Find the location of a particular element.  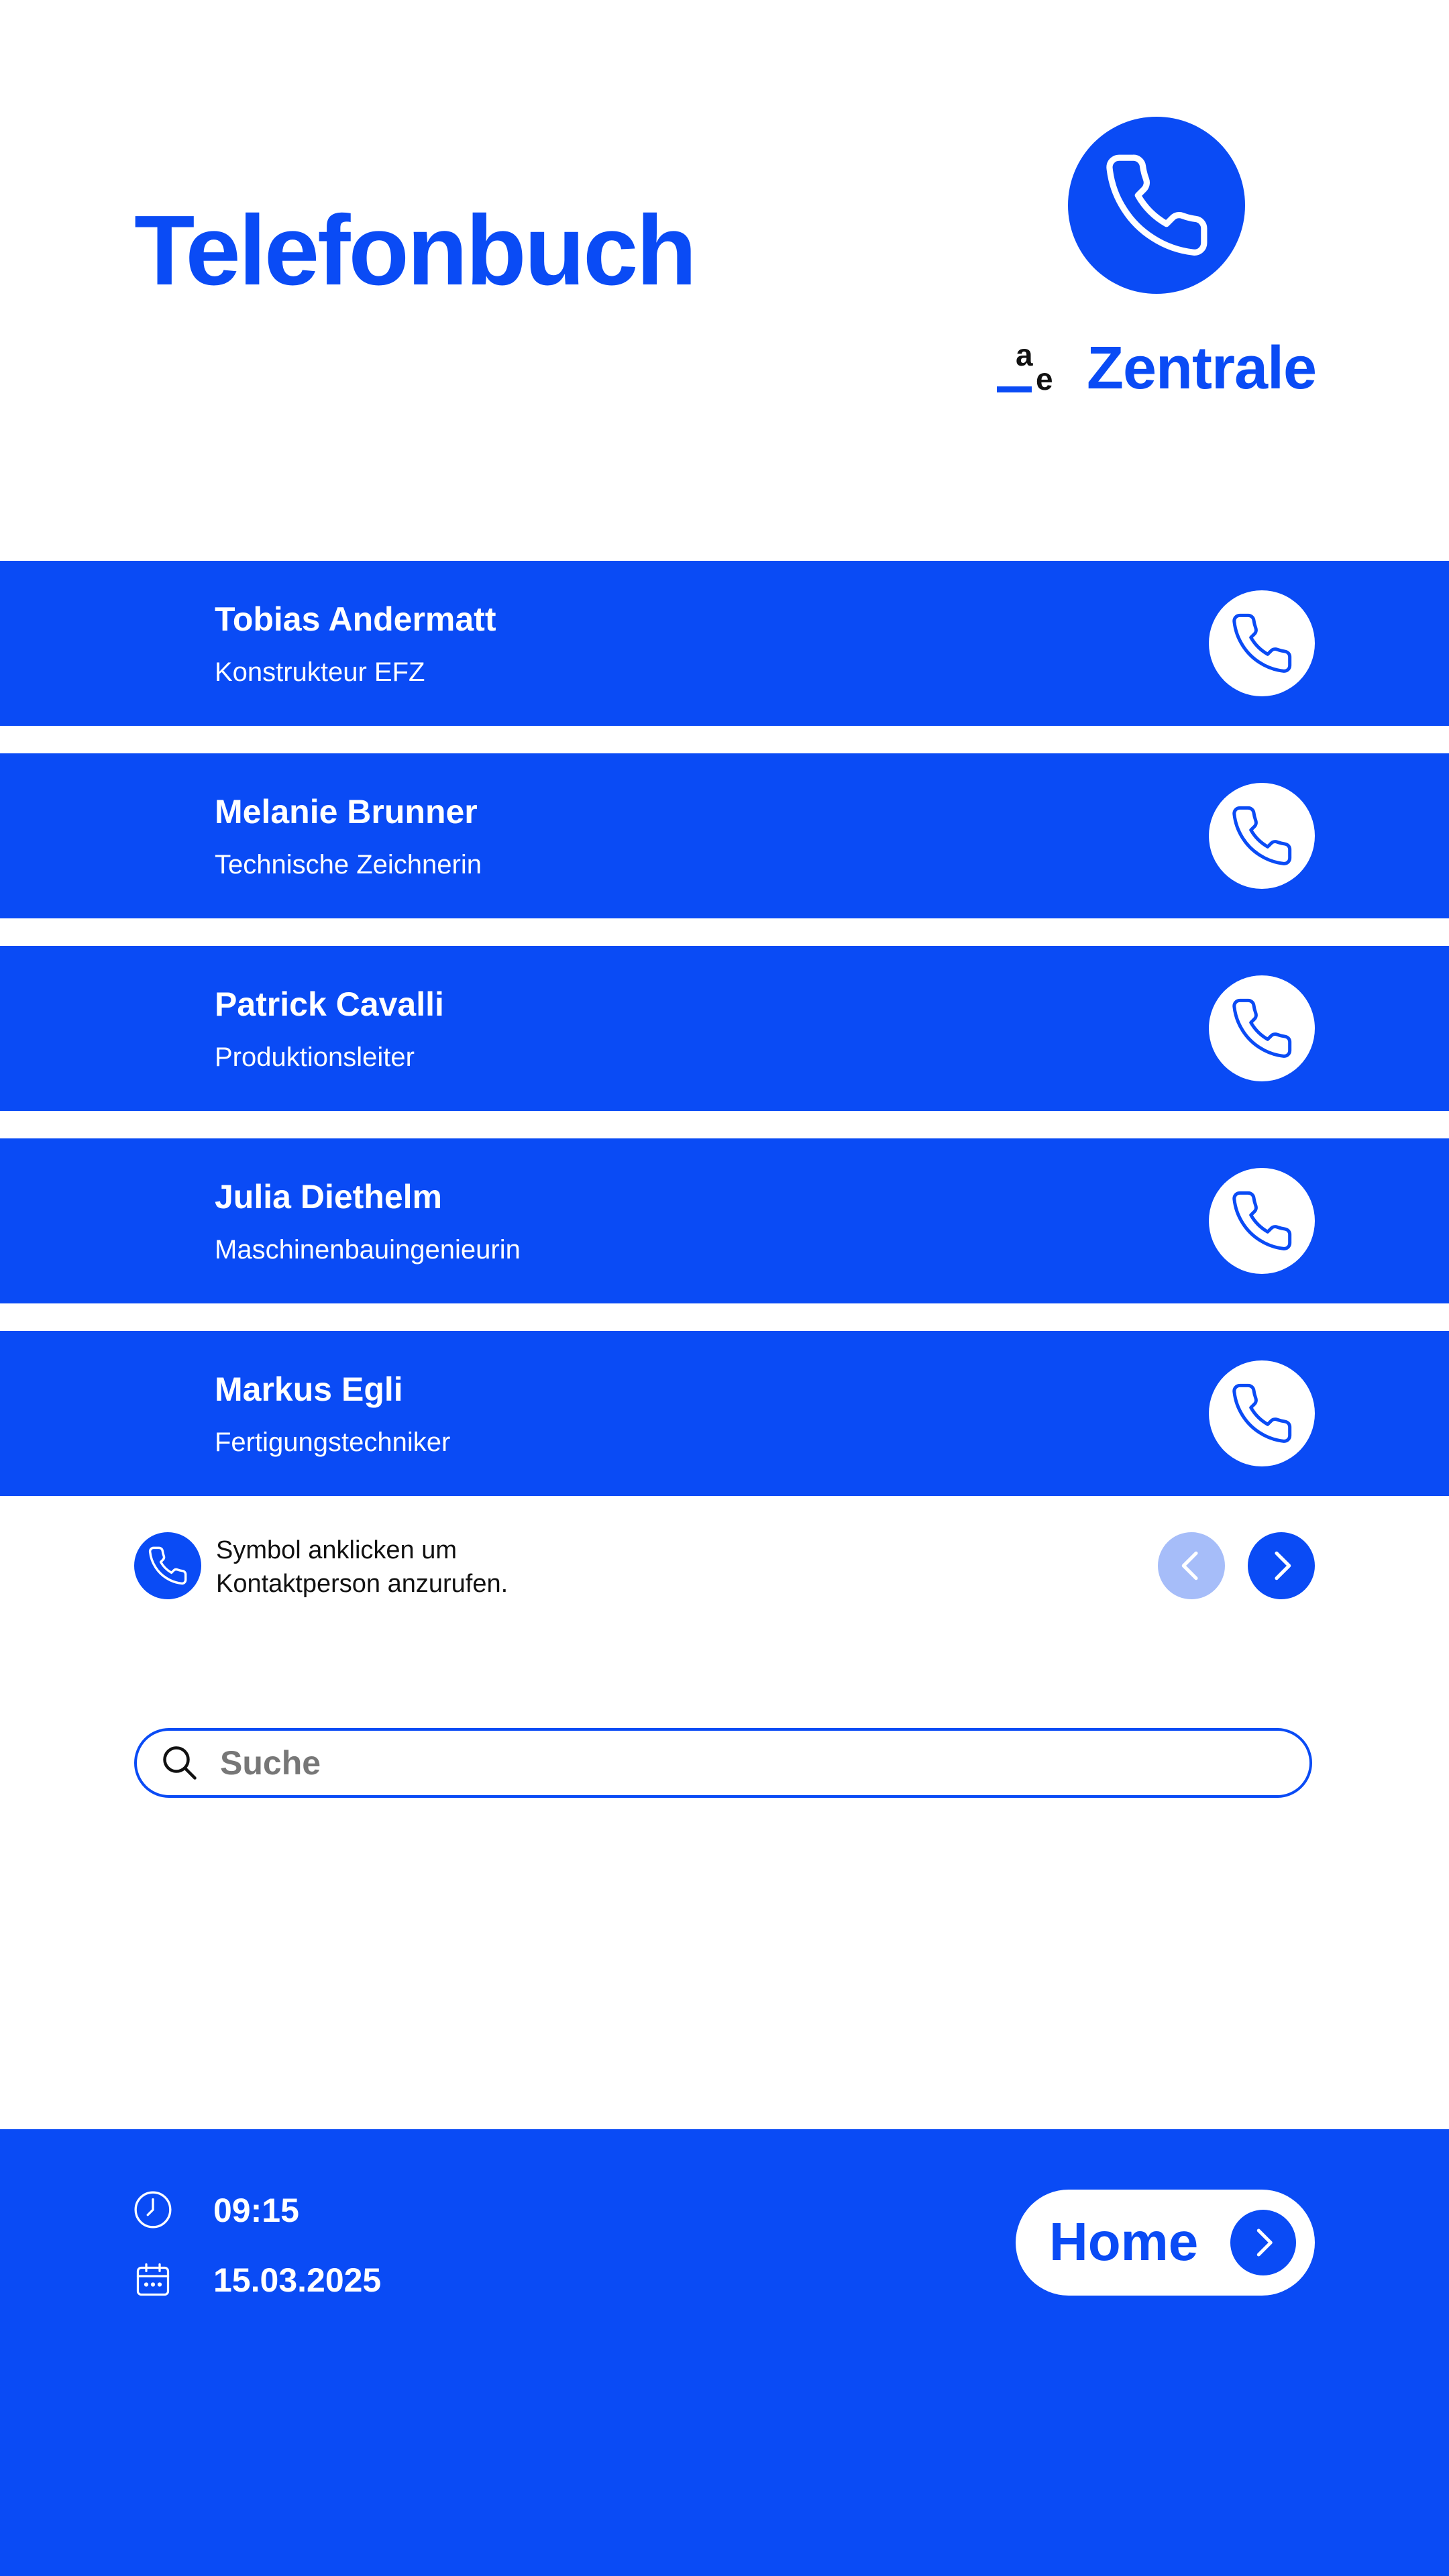

logo-letter-a: a is located at coordinates (1024, 354).